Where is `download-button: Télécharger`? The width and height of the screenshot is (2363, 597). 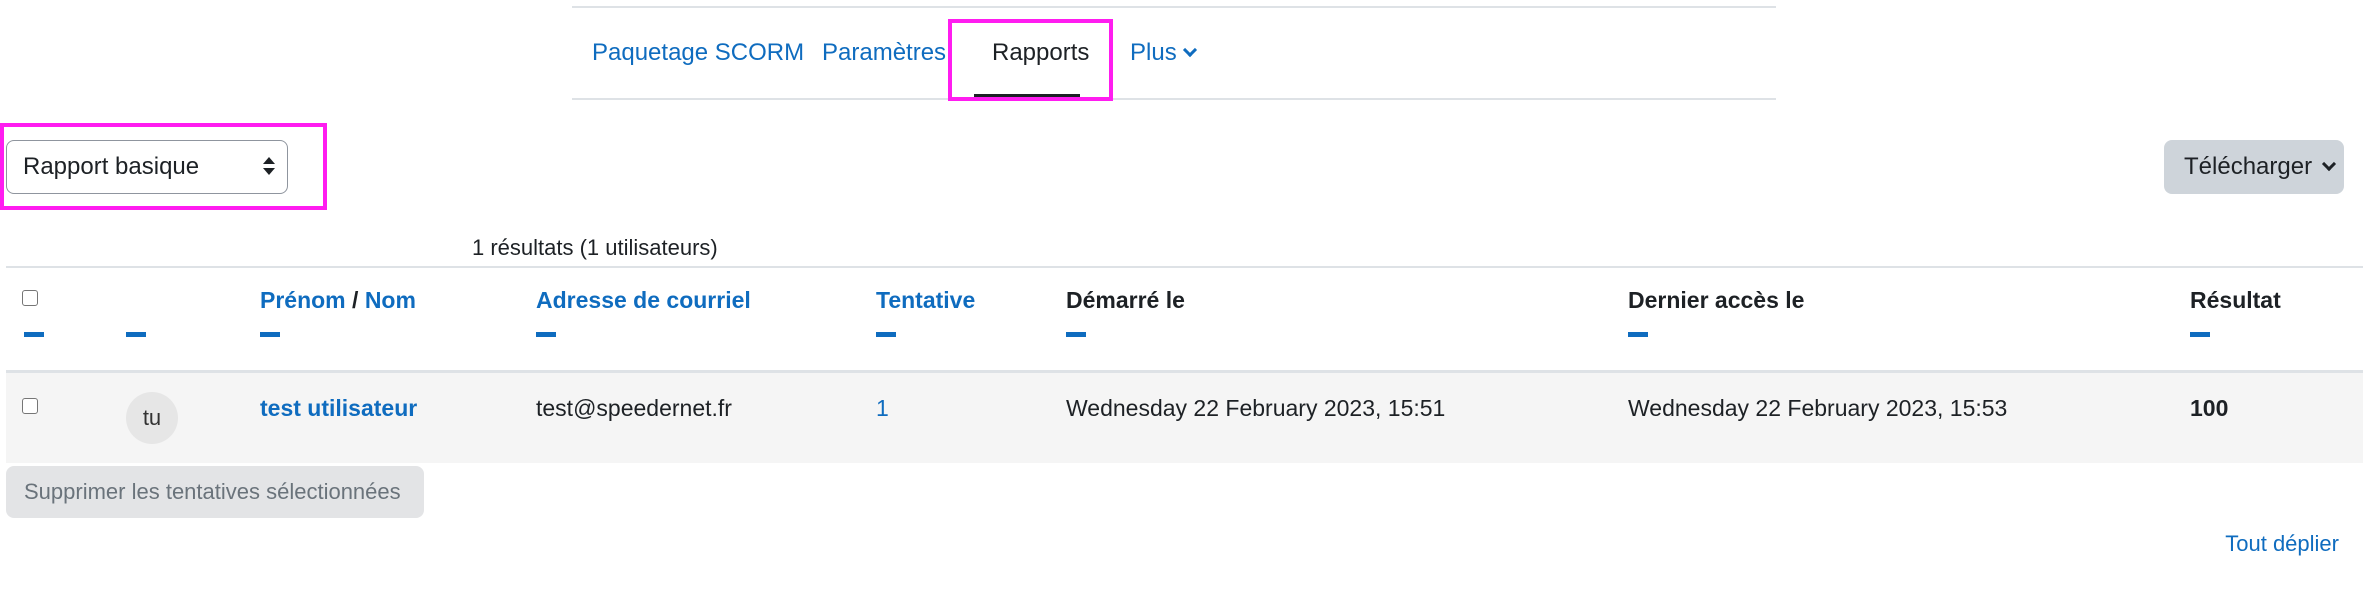 download-button: Télécharger is located at coordinates (2254, 167).